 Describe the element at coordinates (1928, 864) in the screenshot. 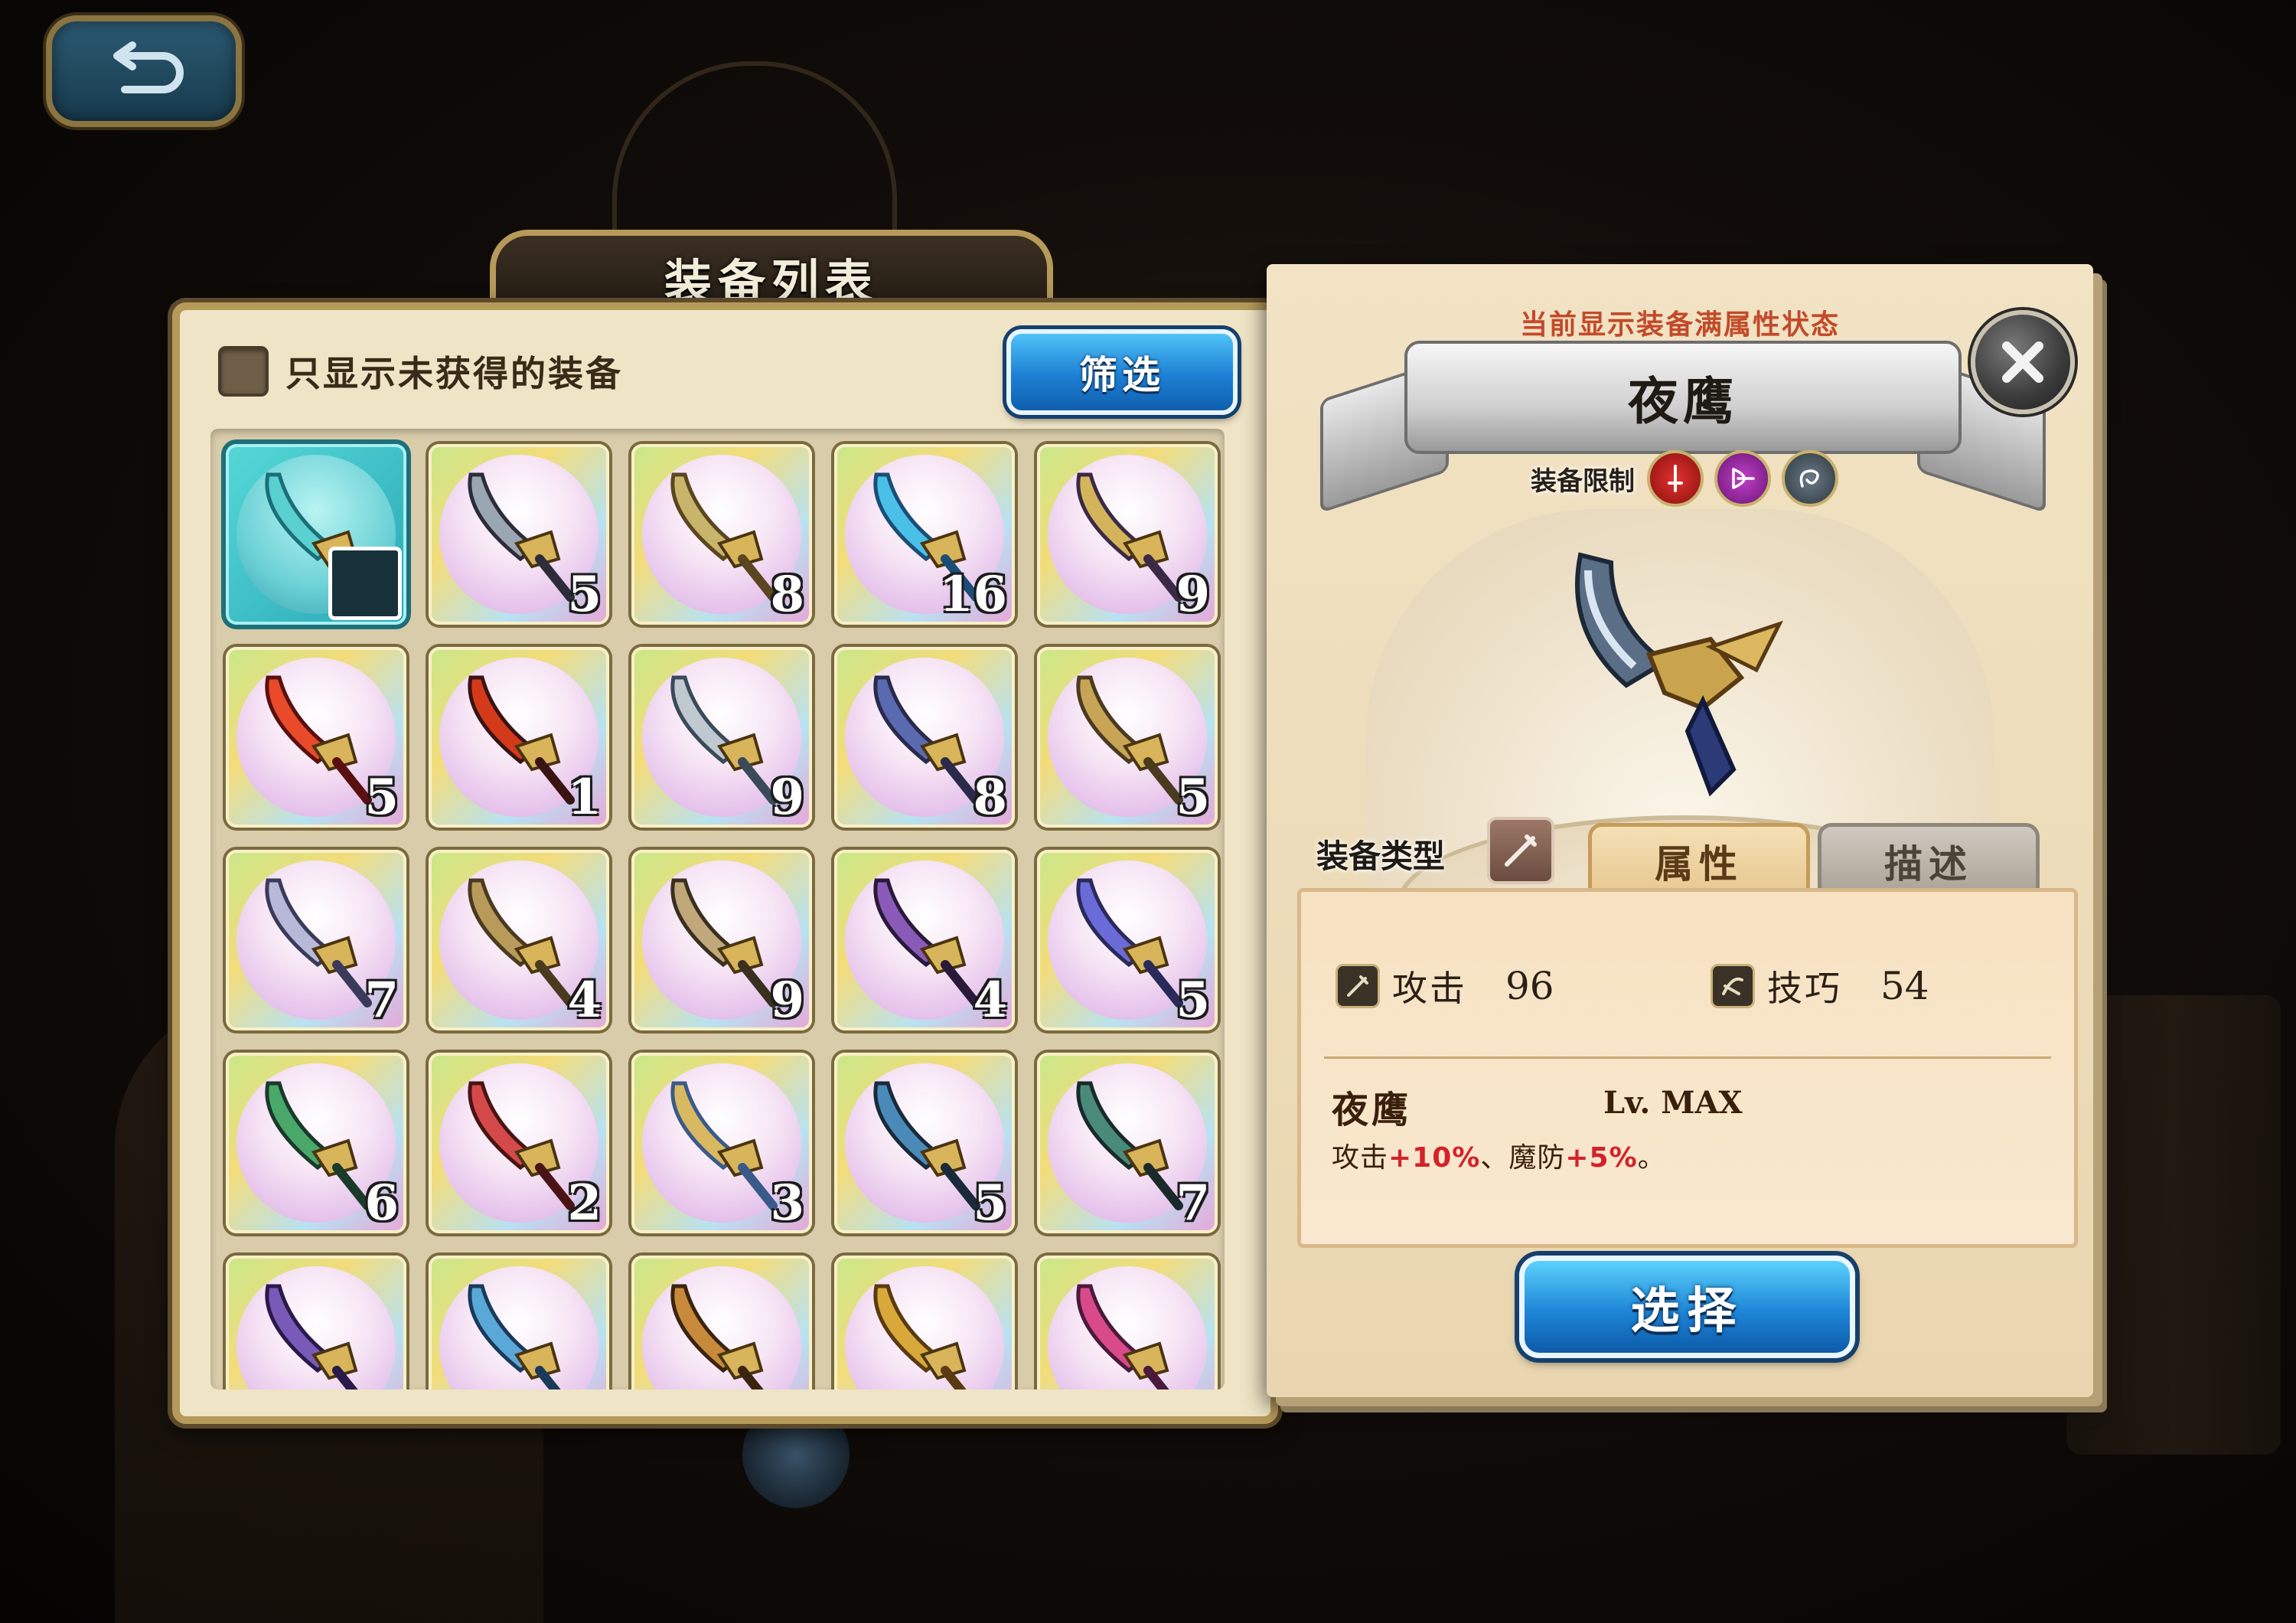

I see `tab-description-label: 描述` at that location.